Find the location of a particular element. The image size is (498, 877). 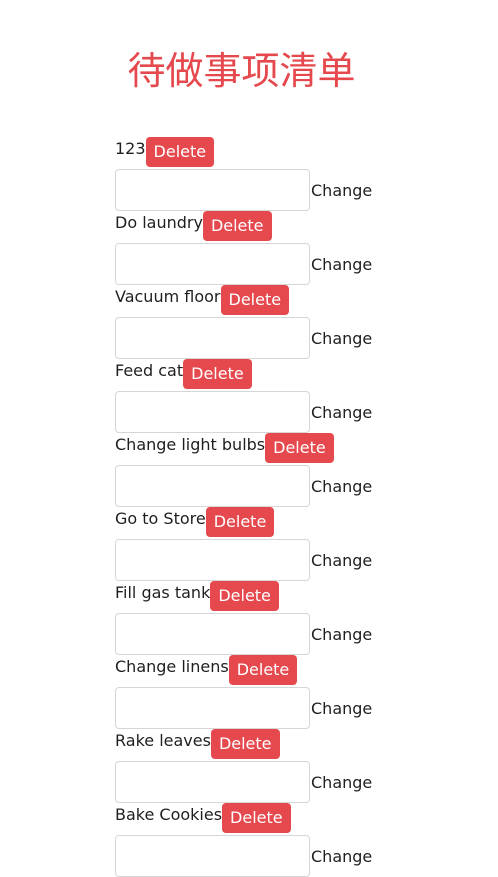

todo-line: Change linens Delete is located at coordinates (265, 671).